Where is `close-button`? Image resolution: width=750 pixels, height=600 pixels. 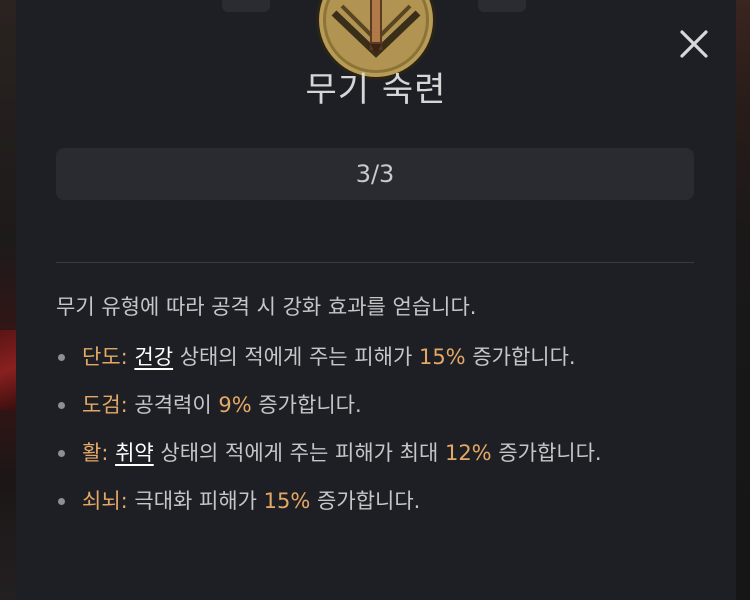 close-button is located at coordinates (694, 44).